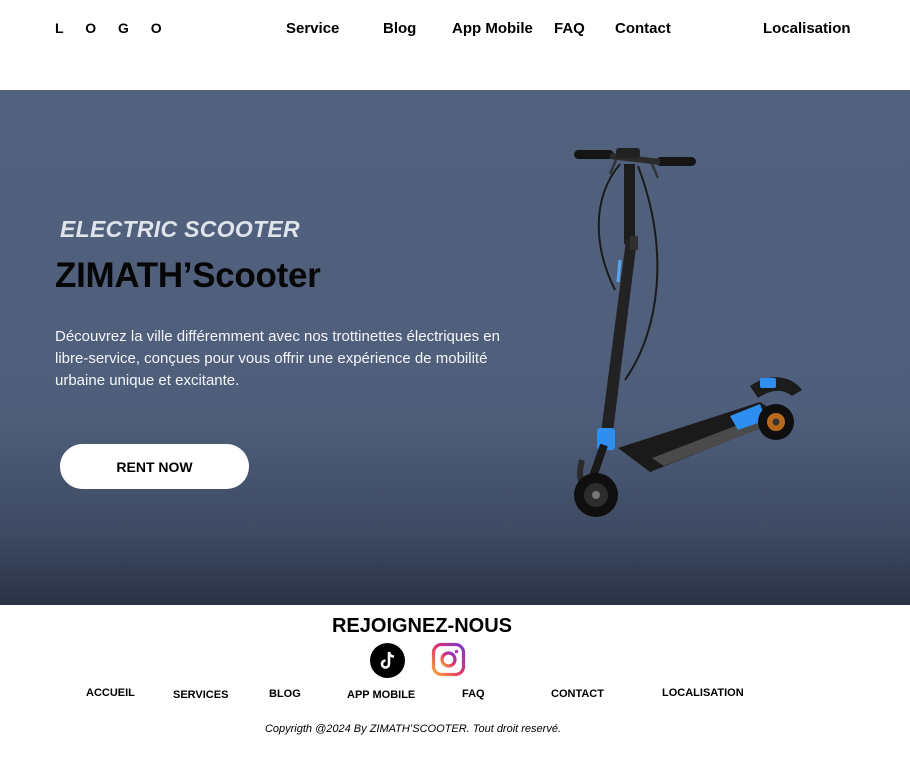 Image resolution: width=910 pixels, height=763 pixels. Describe the element at coordinates (113, 28) in the screenshot. I see `logo: L O G O` at that location.